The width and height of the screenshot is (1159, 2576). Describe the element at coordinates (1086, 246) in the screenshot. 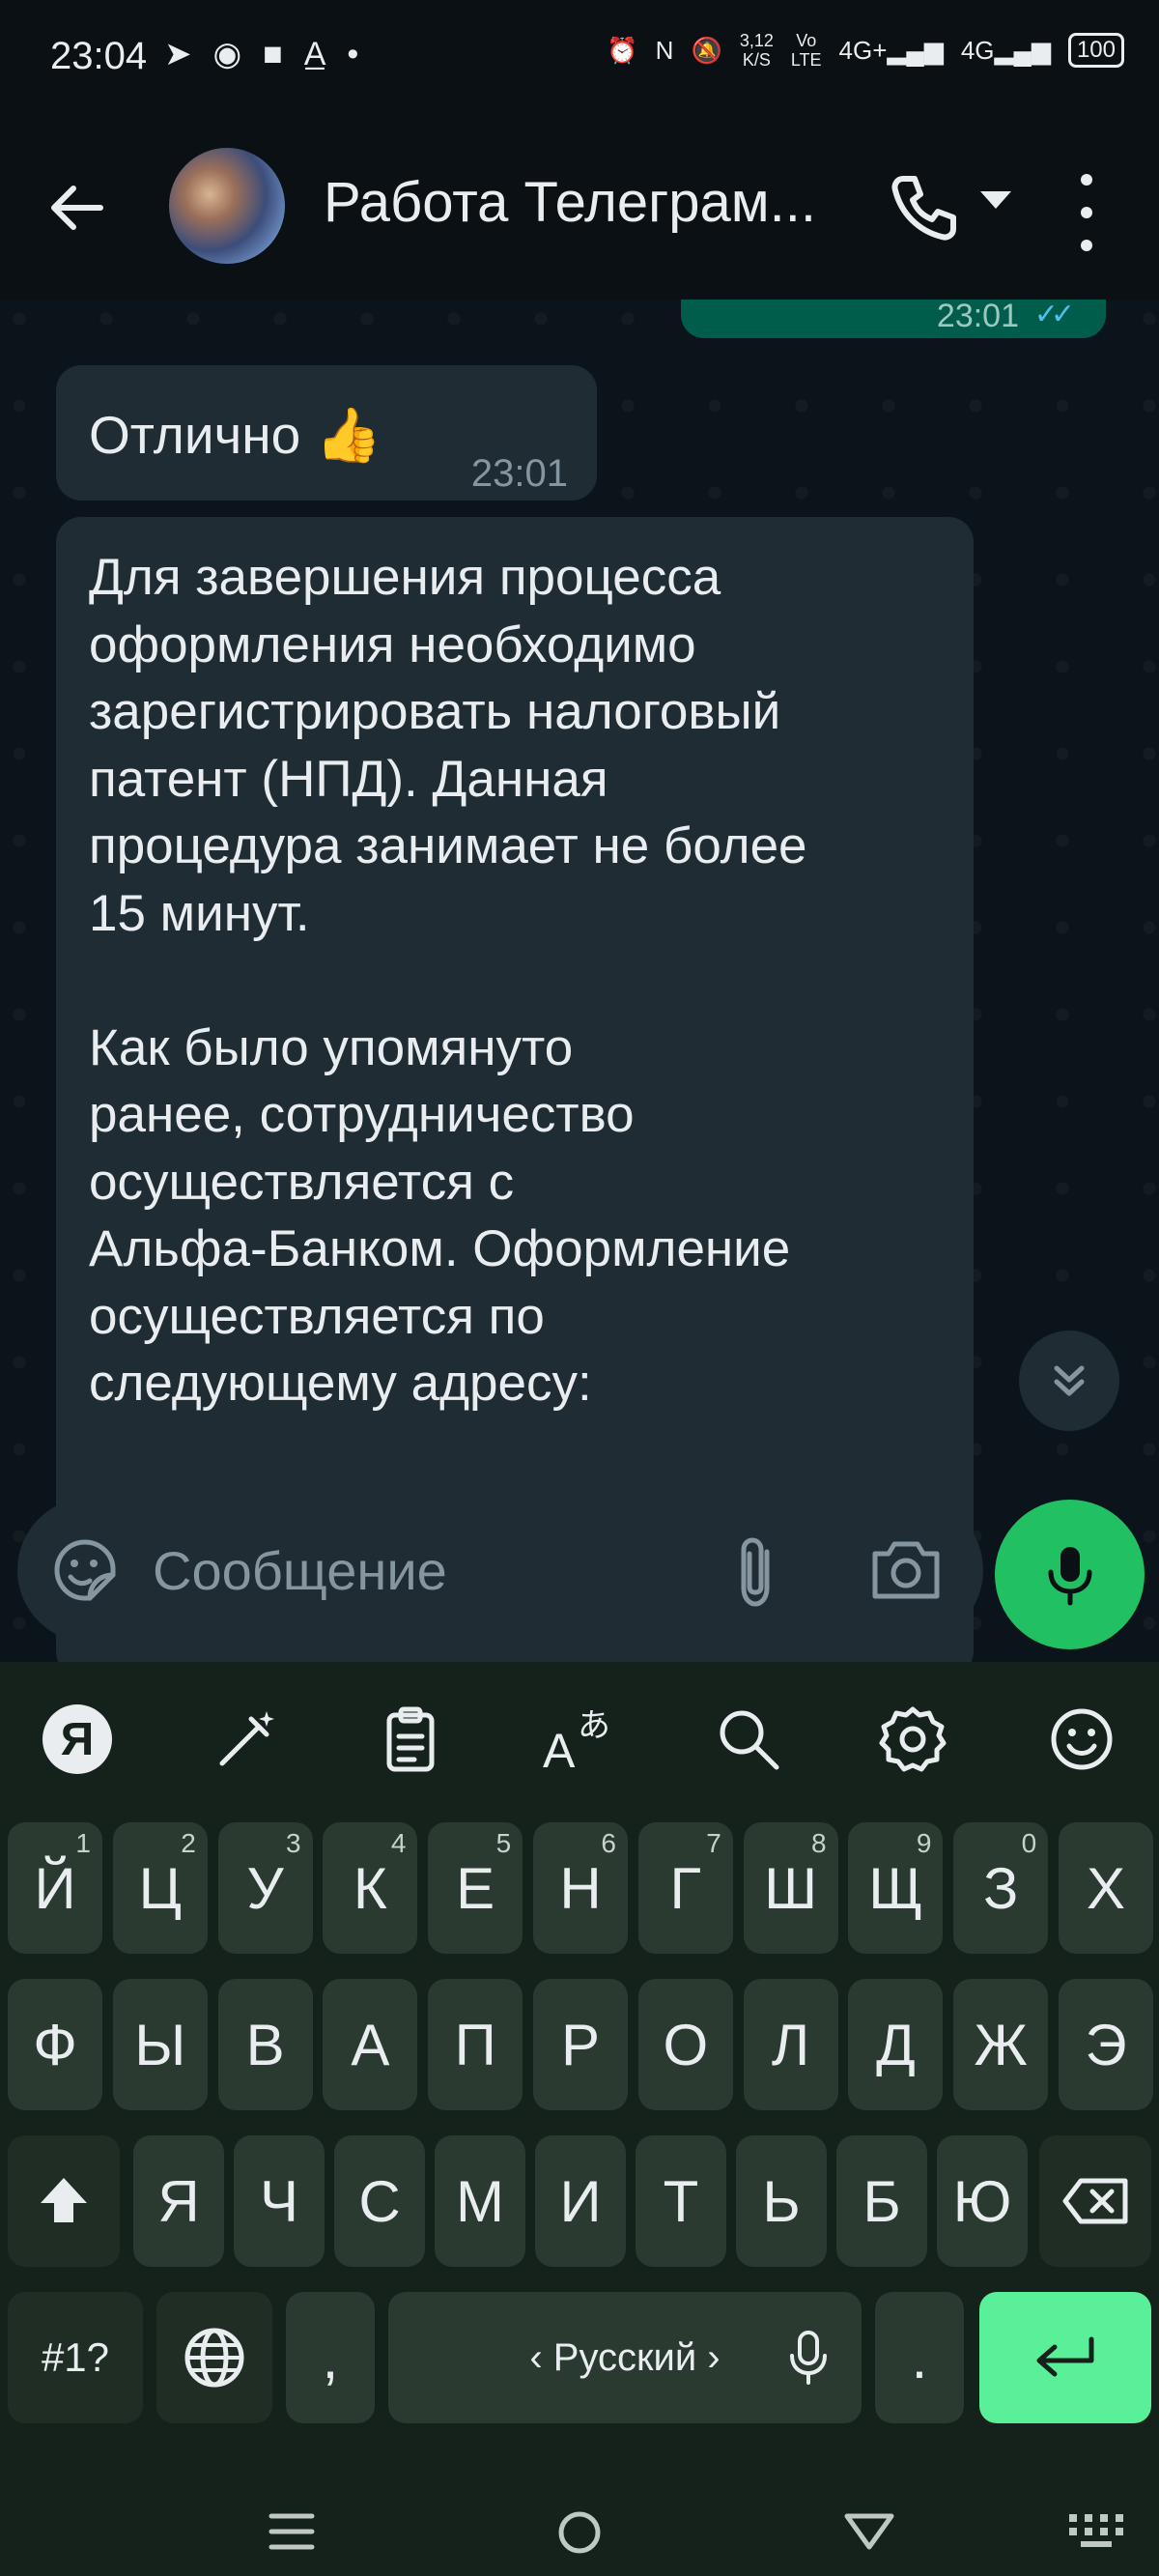

I see `dot-icon` at that location.